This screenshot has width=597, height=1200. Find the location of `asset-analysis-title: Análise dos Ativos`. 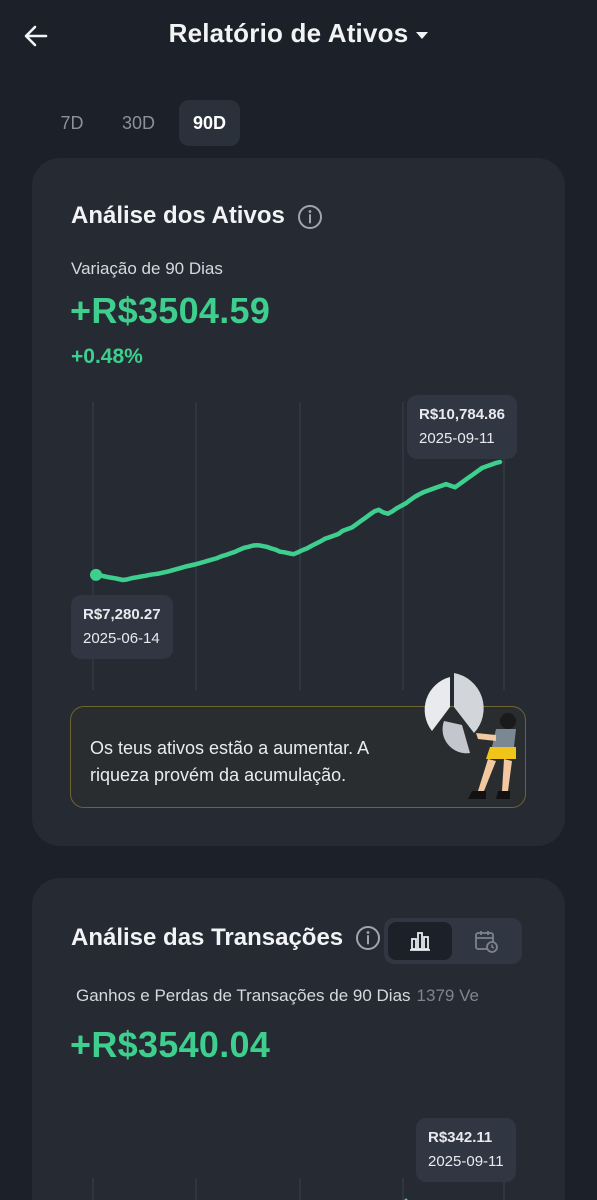

asset-analysis-title: Análise dos Ativos is located at coordinates (178, 215).